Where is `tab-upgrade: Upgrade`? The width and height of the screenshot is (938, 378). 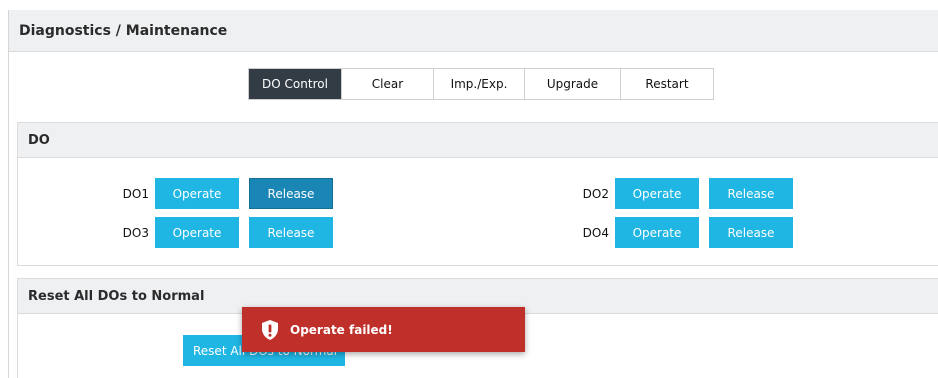 tab-upgrade: Upgrade is located at coordinates (573, 84).